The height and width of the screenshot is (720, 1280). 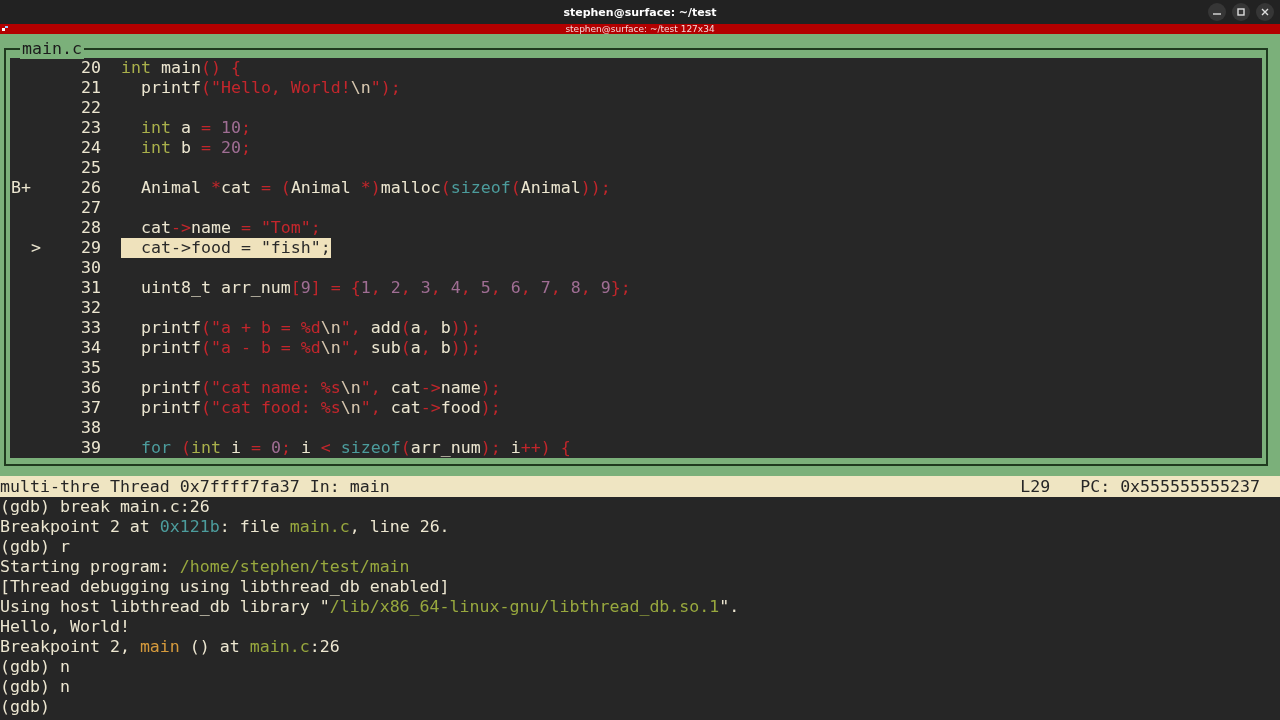 What do you see at coordinates (1170, 486) in the screenshot?
I see `pc-address: PC: 0x555555555237` at bounding box center [1170, 486].